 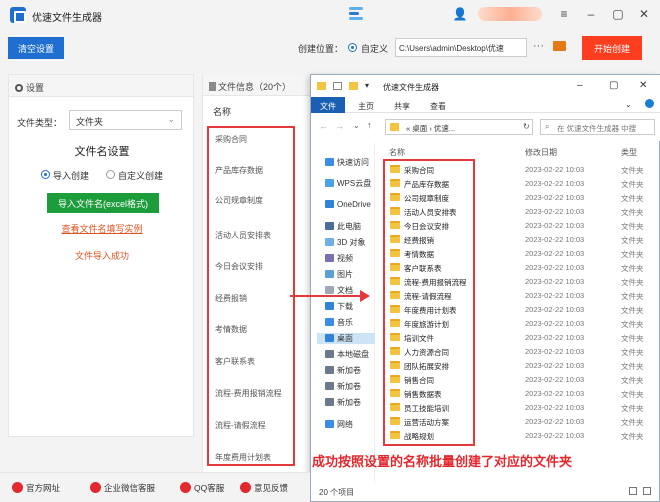 I want to click on table-row: 年度旅游计划 2023-02-22 10:03 文件夹, so click(x=522, y=323).